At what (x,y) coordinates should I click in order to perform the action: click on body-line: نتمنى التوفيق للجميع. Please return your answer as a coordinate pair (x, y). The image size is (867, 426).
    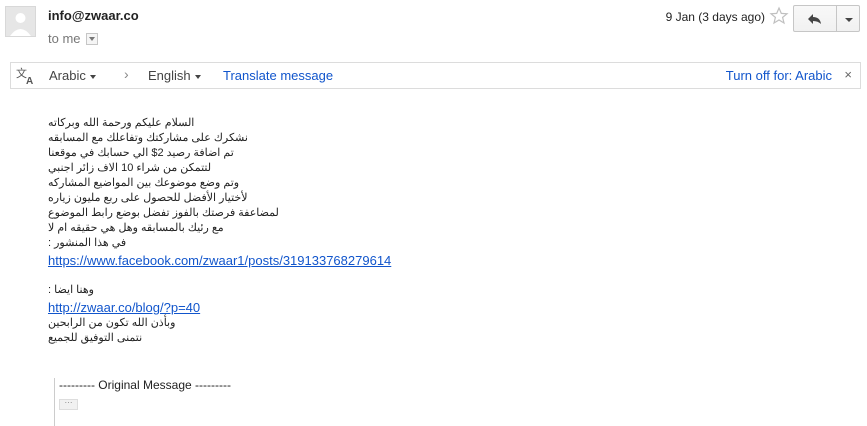
    Looking at the image, I should click on (95, 338).